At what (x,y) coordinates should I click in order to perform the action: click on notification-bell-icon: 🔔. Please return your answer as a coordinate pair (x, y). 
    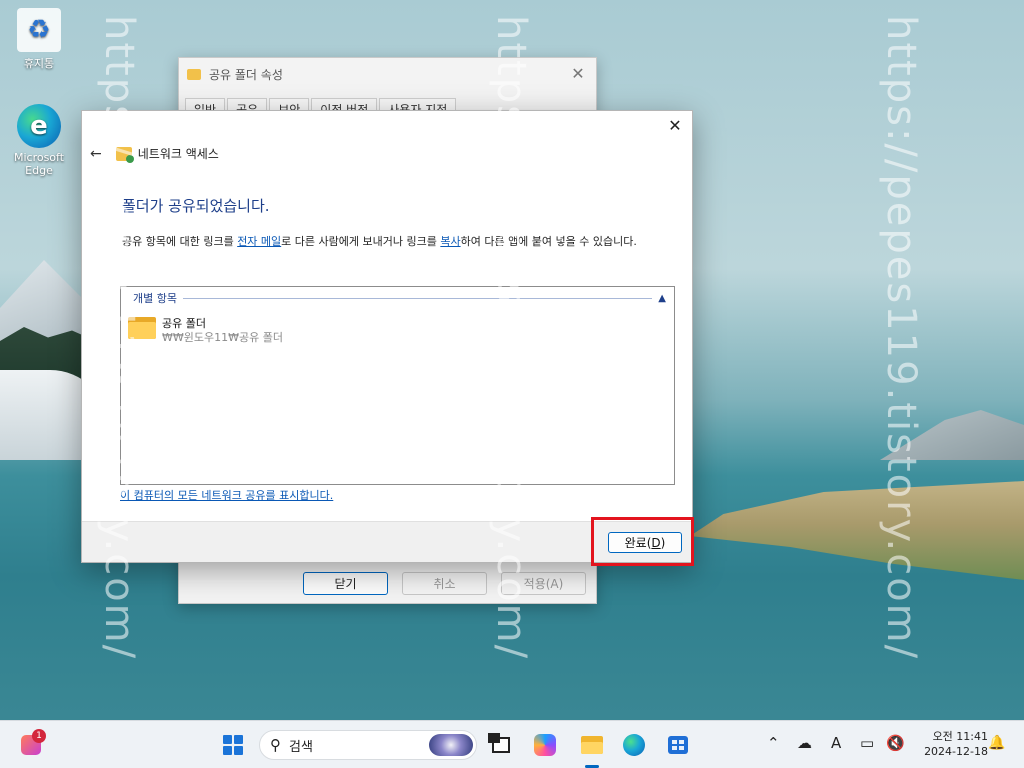
    Looking at the image, I should click on (996, 743).